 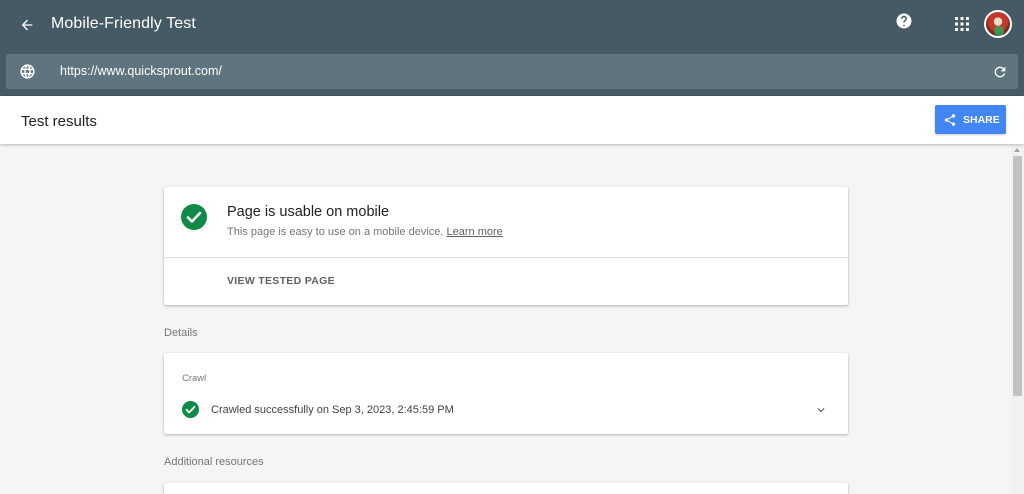 What do you see at coordinates (981, 119) in the screenshot?
I see `share-label: SHARE` at bounding box center [981, 119].